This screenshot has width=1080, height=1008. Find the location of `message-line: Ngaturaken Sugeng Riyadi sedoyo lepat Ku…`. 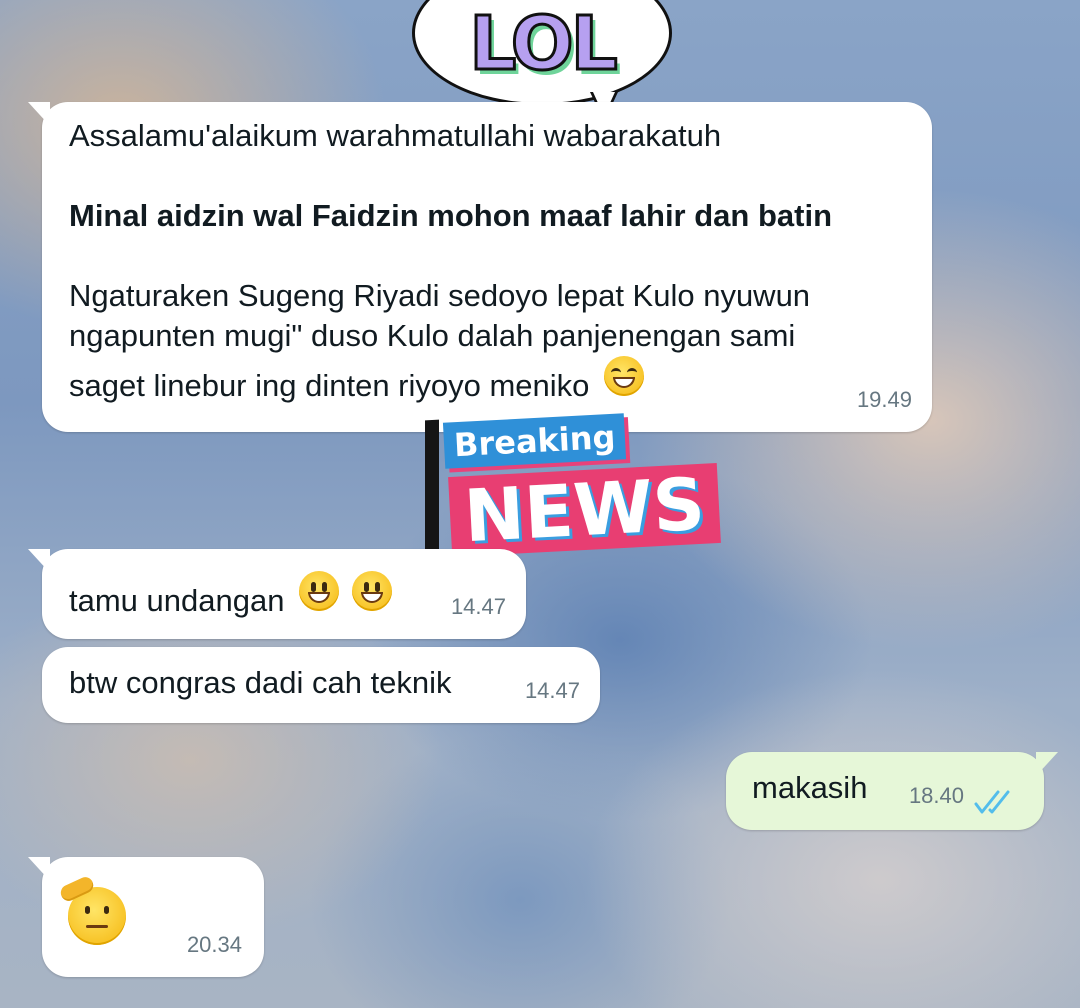

message-line: Ngaturaken Sugeng Riyadi sedoyo lepat Ku… is located at coordinates (440, 295).